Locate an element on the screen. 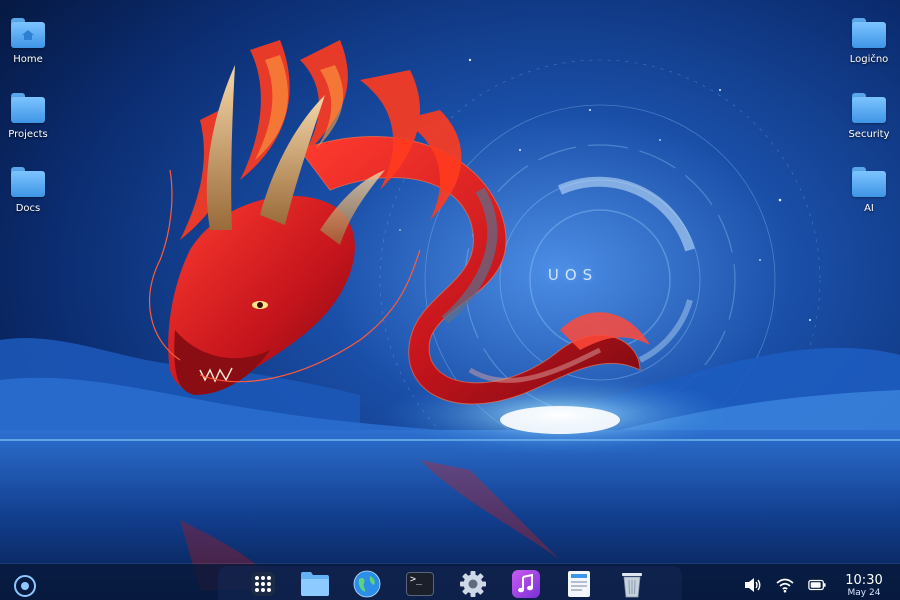 The height and width of the screenshot is (600, 900). trash-icon is located at coordinates (632, 584).